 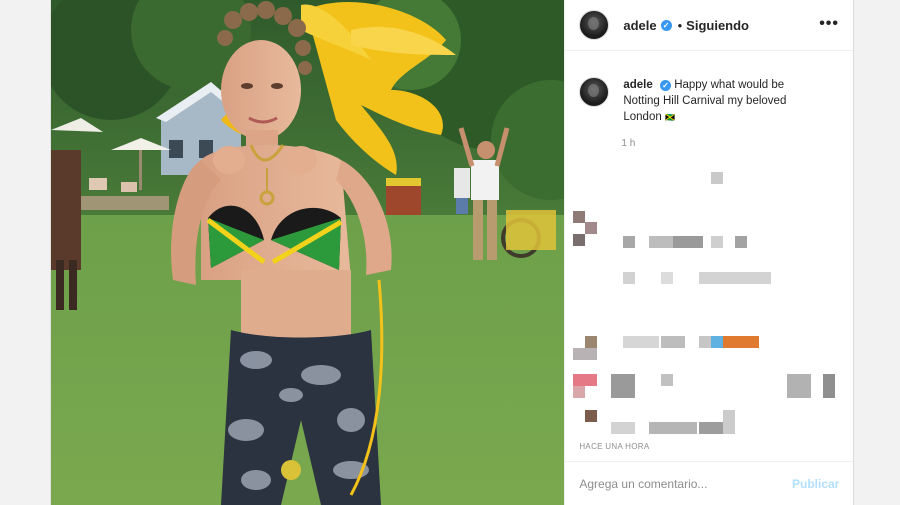 What do you see at coordinates (829, 24) in the screenshot?
I see `more-options-icon: •••` at bounding box center [829, 24].